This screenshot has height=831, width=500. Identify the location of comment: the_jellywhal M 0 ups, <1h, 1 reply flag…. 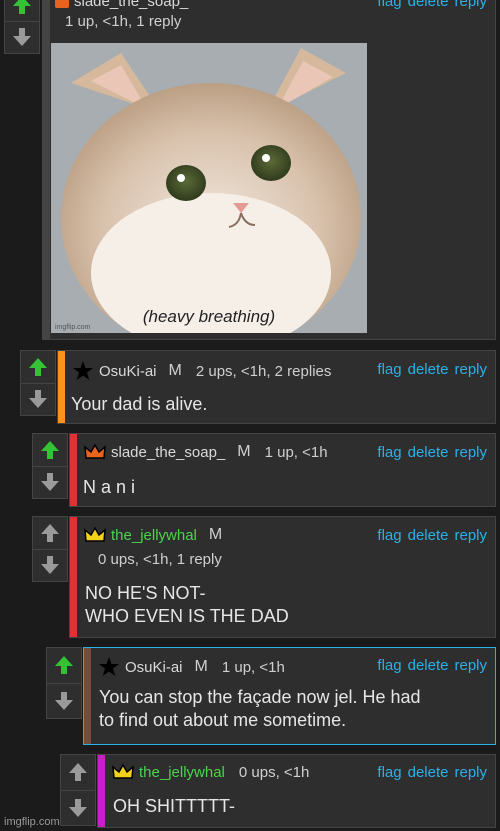
(282, 577).